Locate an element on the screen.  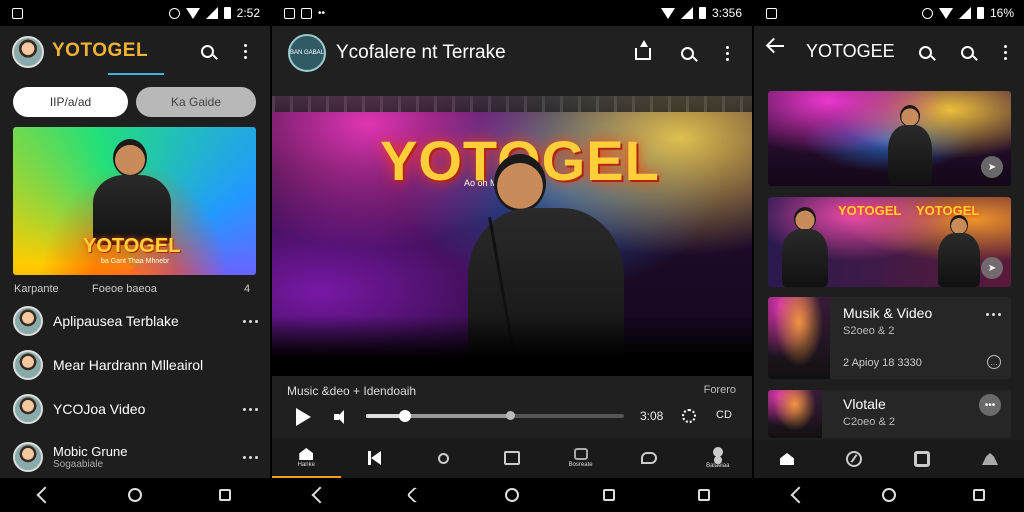
tab-skip-back is located at coordinates (375, 458).